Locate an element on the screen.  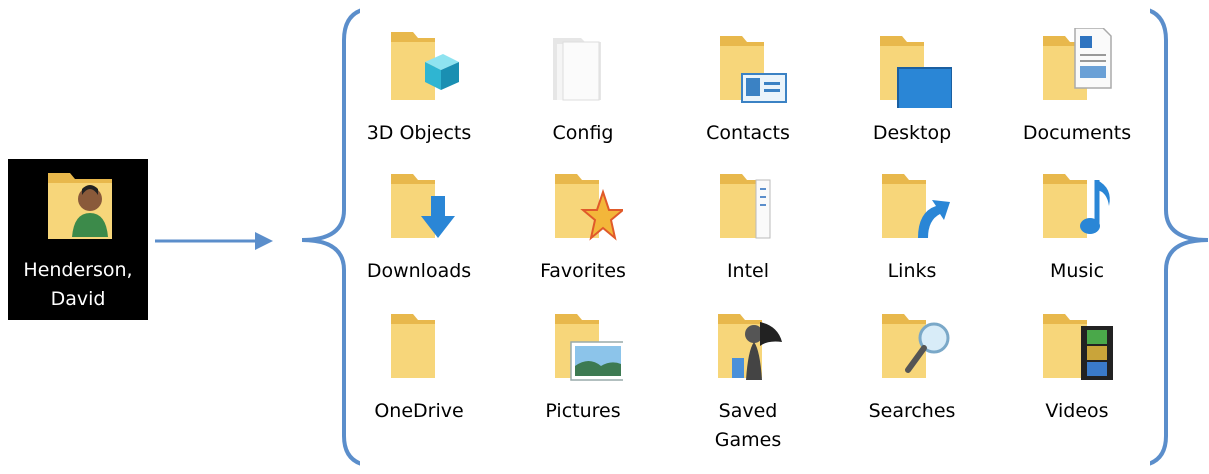
folder-label: Desktop is located at coordinates (912, 133).